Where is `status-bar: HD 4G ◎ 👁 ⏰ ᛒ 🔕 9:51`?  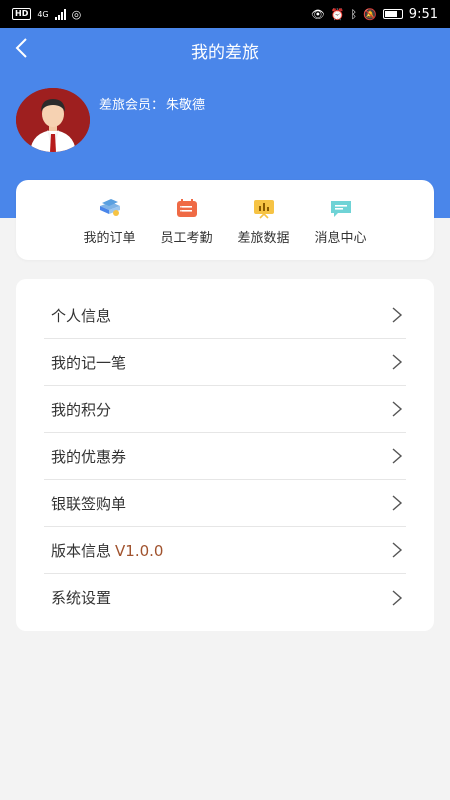
status-bar: HD 4G ◎ 👁 ⏰ ᛒ 🔕 9:51 is located at coordinates (225, 14).